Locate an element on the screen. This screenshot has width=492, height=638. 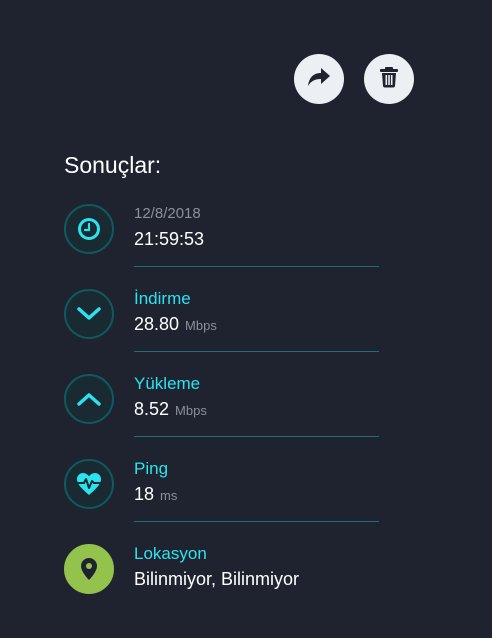
share-button is located at coordinates (319, 79).